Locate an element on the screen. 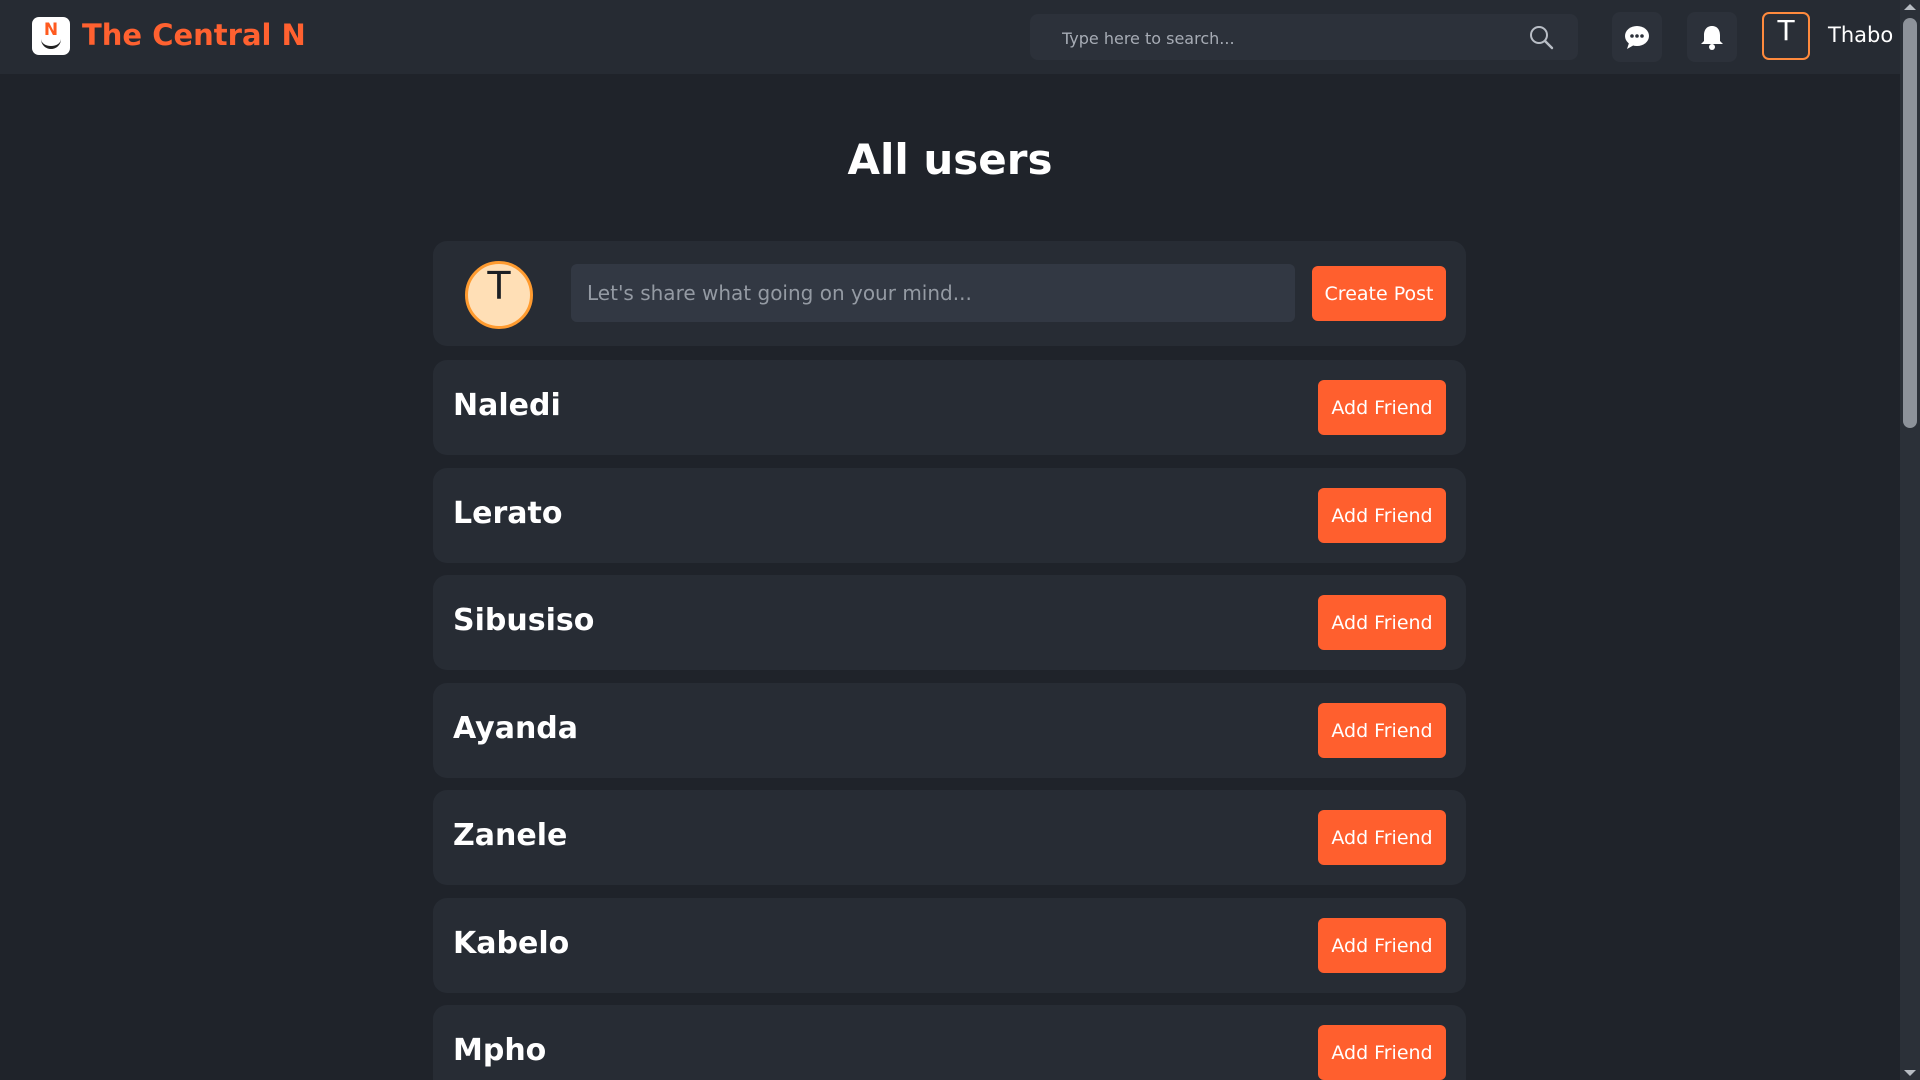  search-bar is located at coordinates (1304, 38).